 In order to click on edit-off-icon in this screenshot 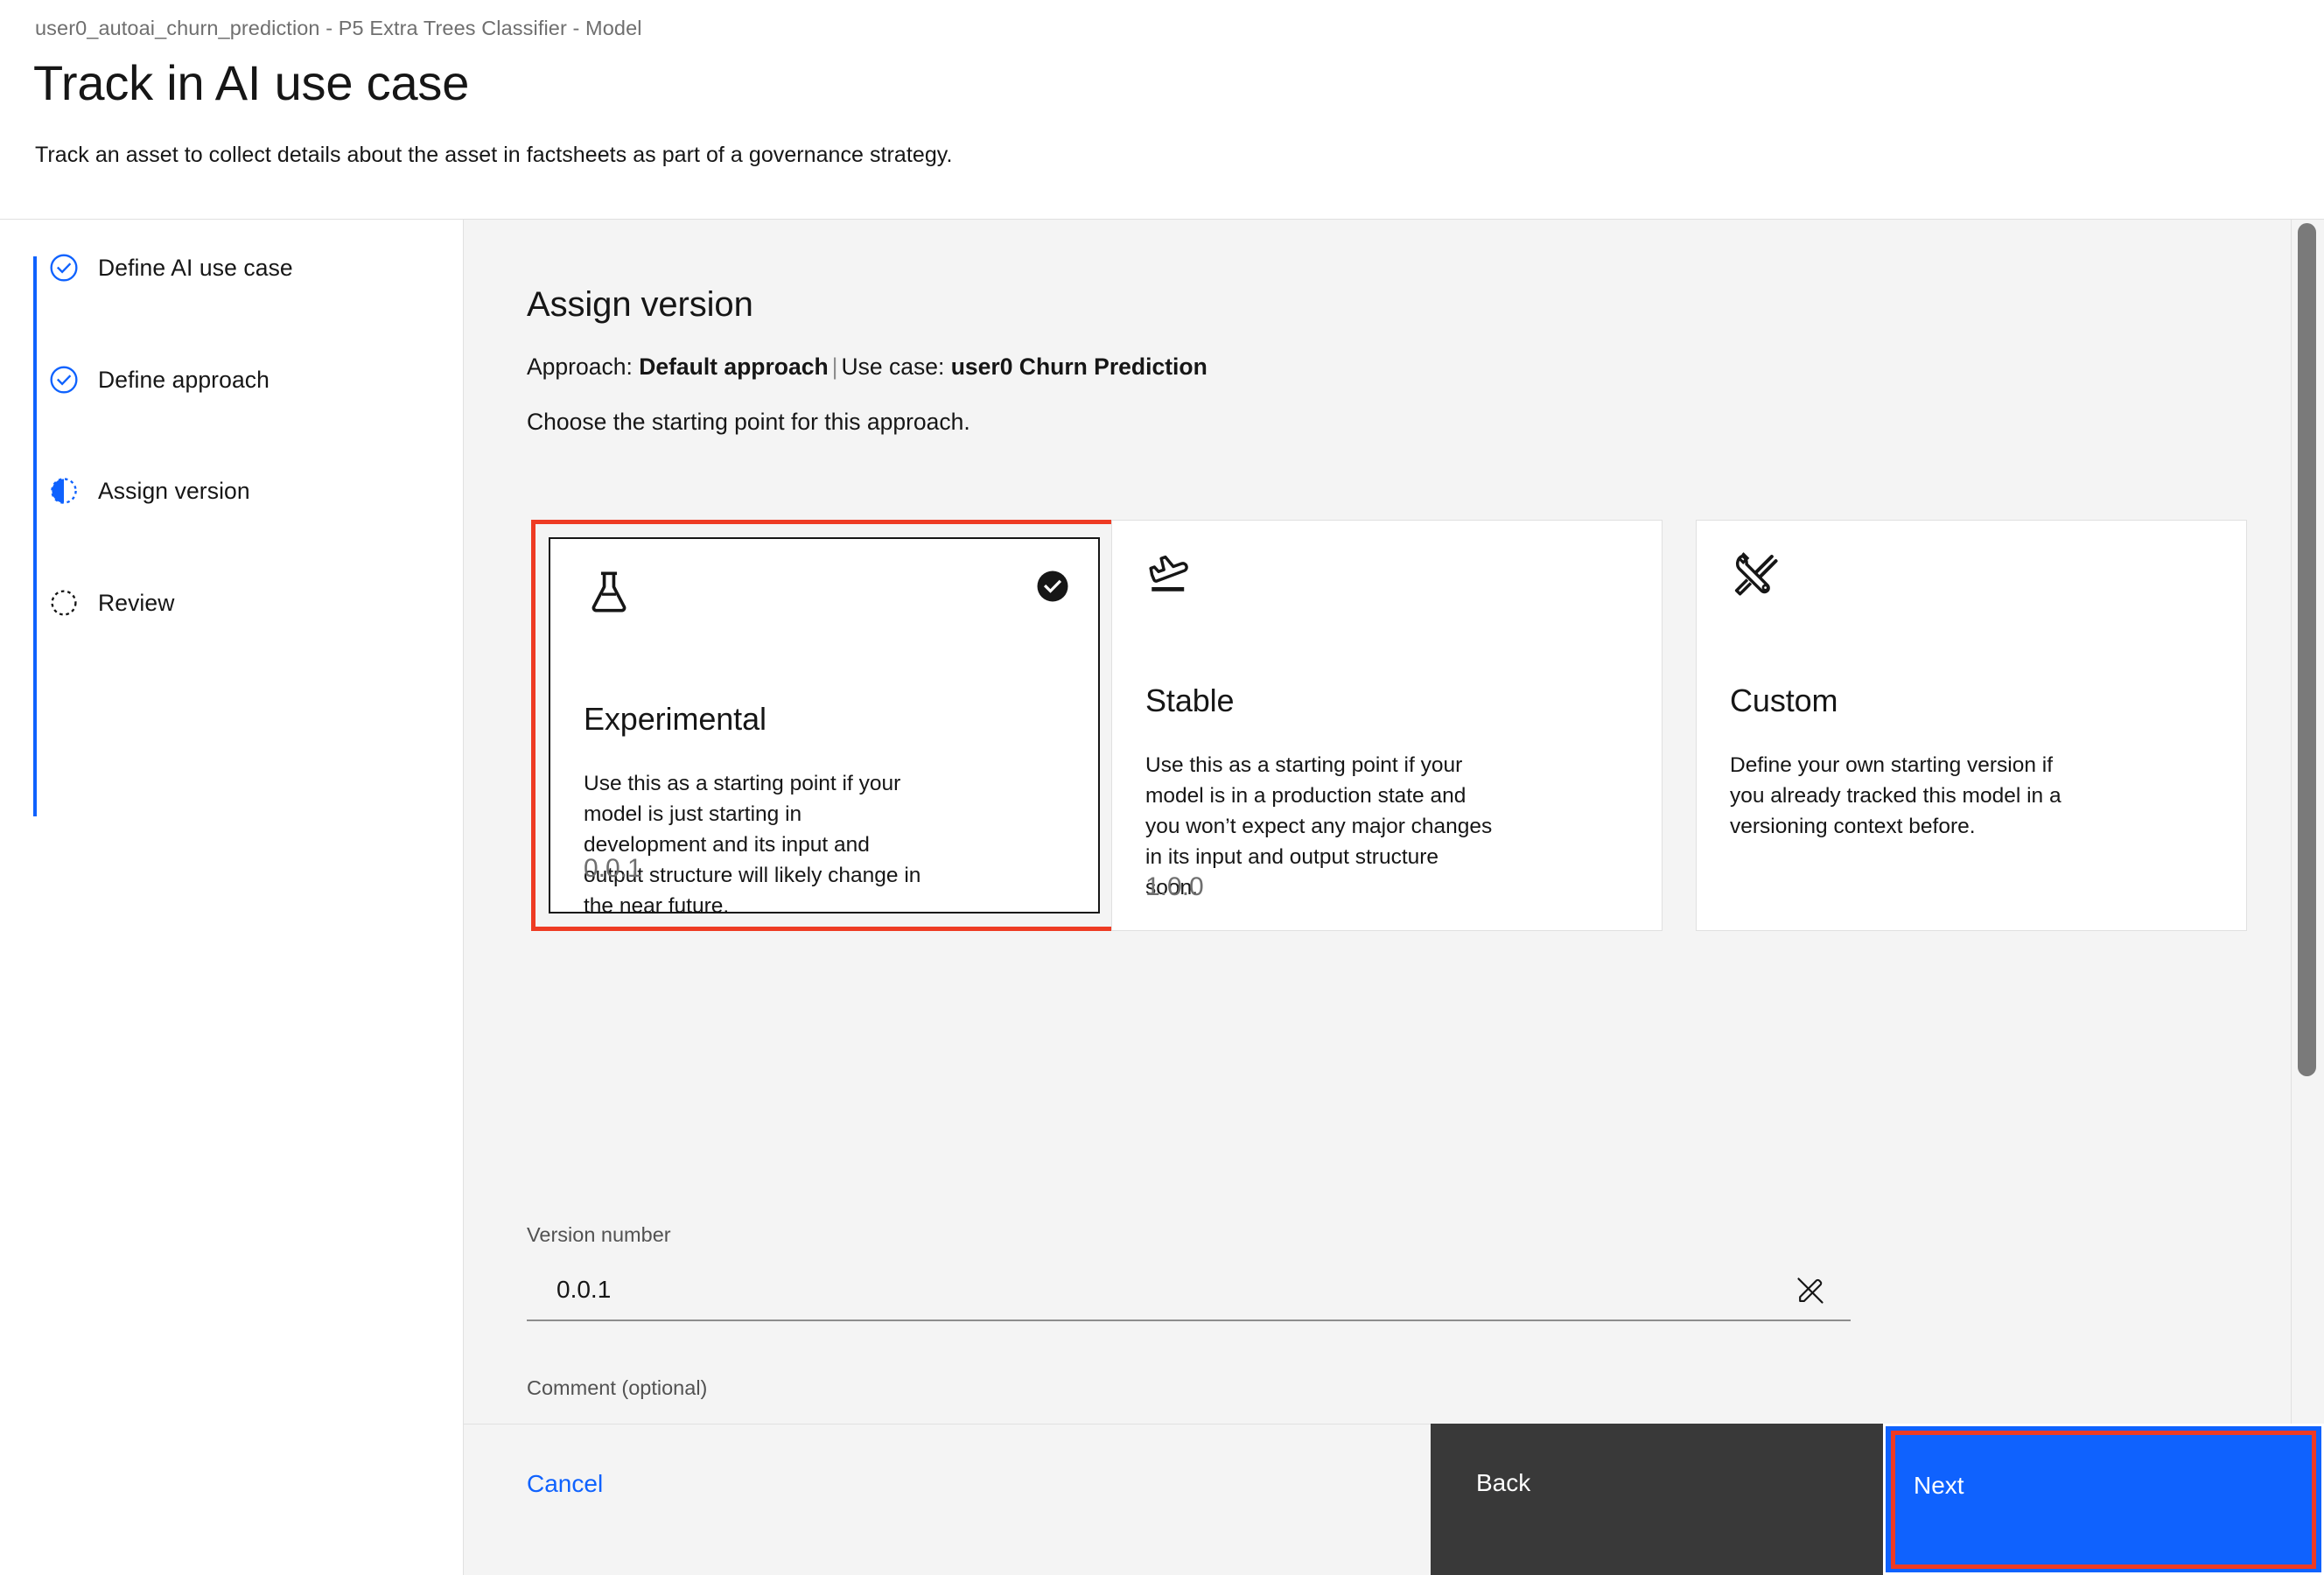, I will do `click(1810, 1290)`.